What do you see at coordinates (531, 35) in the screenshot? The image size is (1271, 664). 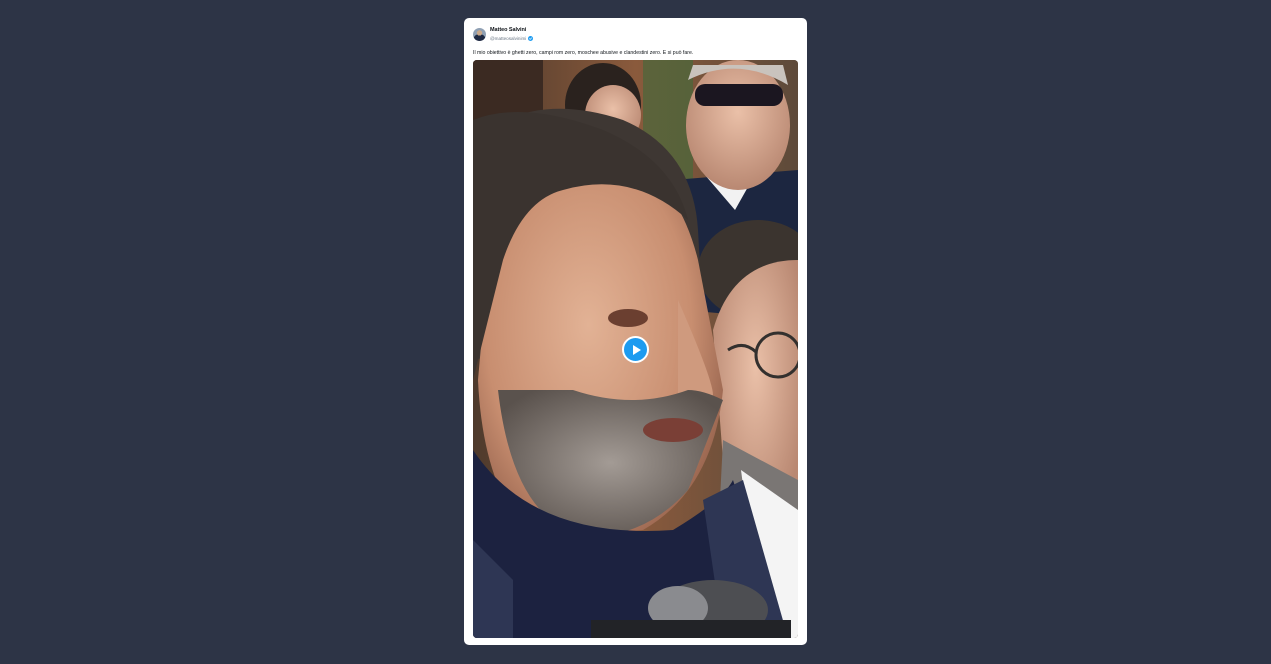 I see `verified-badge-icon` at bounding box center [531, 35].